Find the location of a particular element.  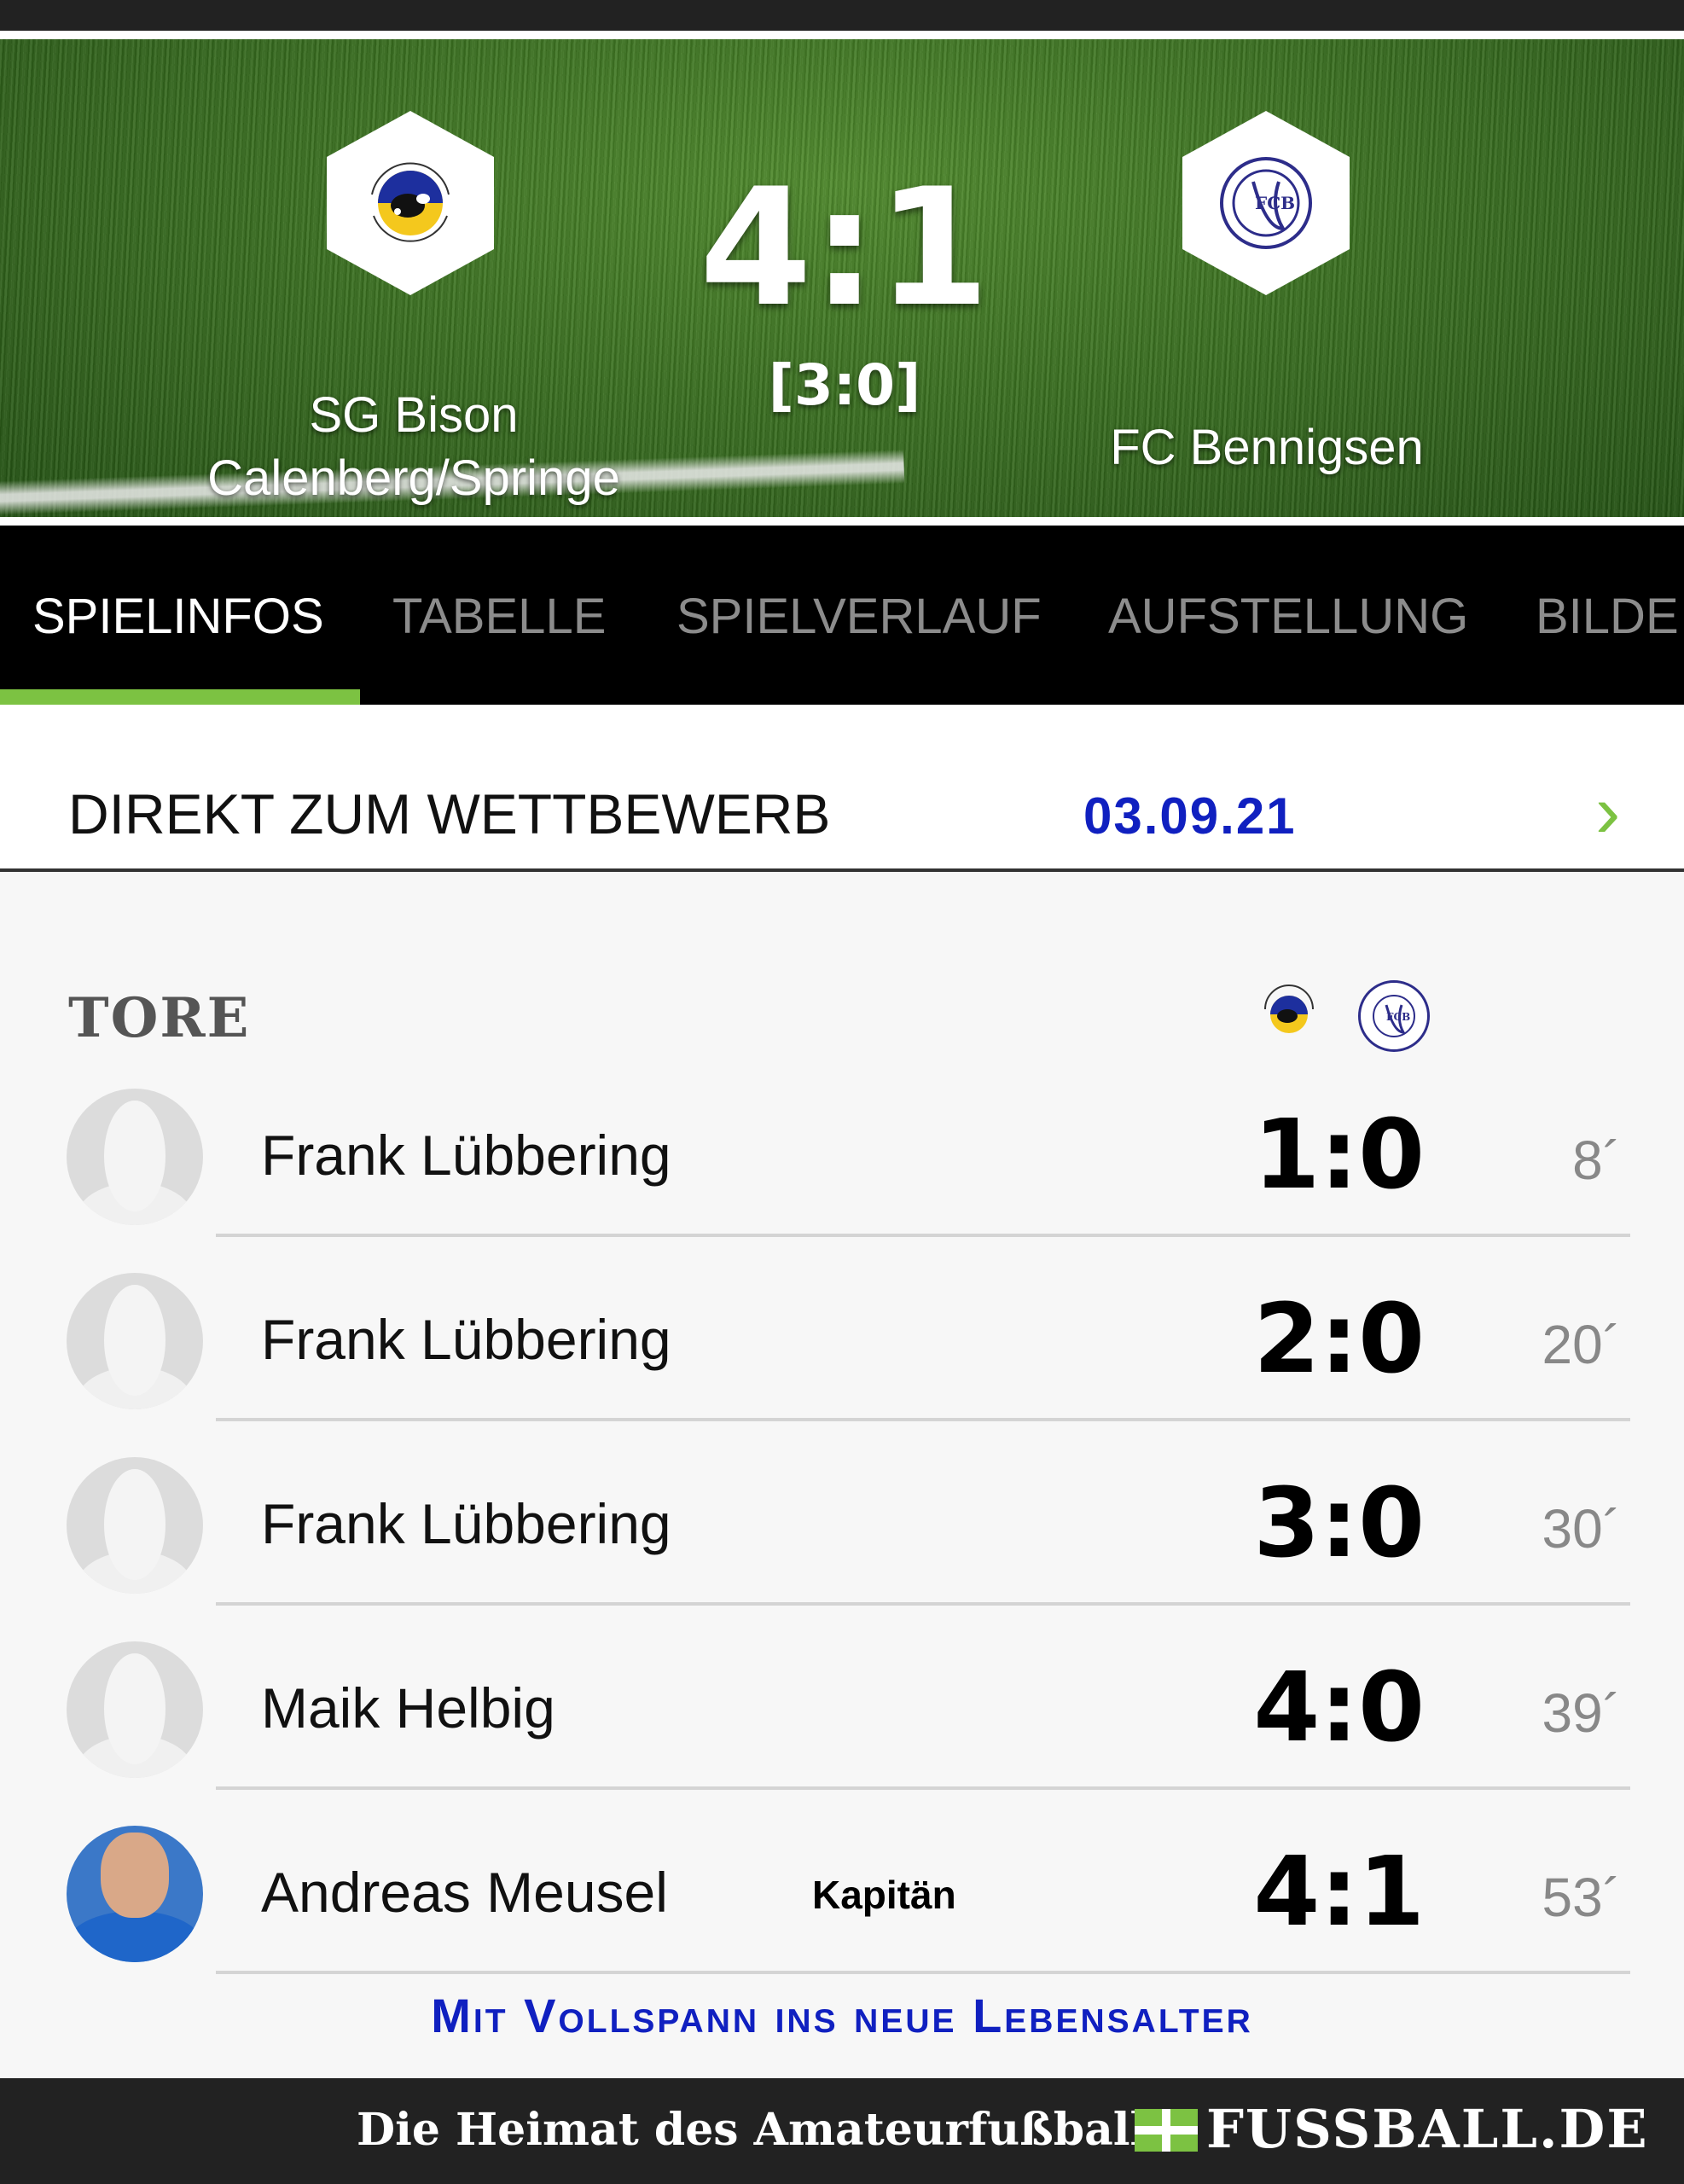

home-team-logo is located at coordinates (411, 203).